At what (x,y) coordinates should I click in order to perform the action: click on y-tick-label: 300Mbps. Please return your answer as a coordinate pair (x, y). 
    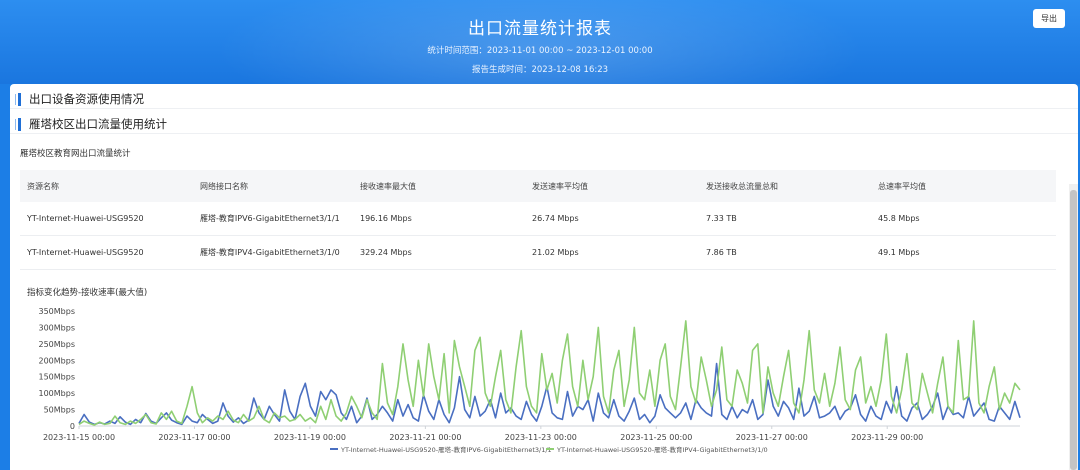
    Looking at the image, I should click on (57, 327).